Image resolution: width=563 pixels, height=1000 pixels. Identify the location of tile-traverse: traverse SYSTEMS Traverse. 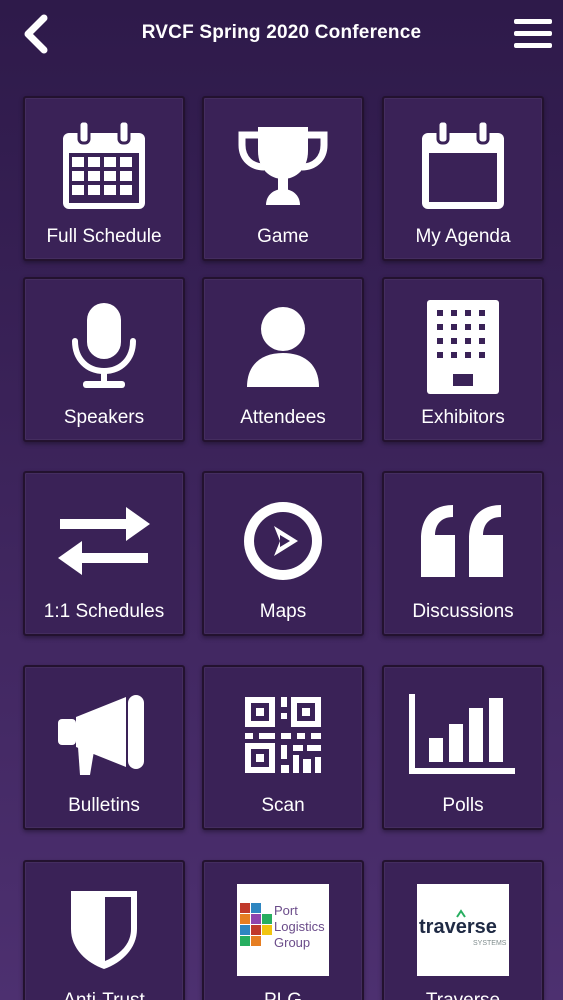
(463, 930).